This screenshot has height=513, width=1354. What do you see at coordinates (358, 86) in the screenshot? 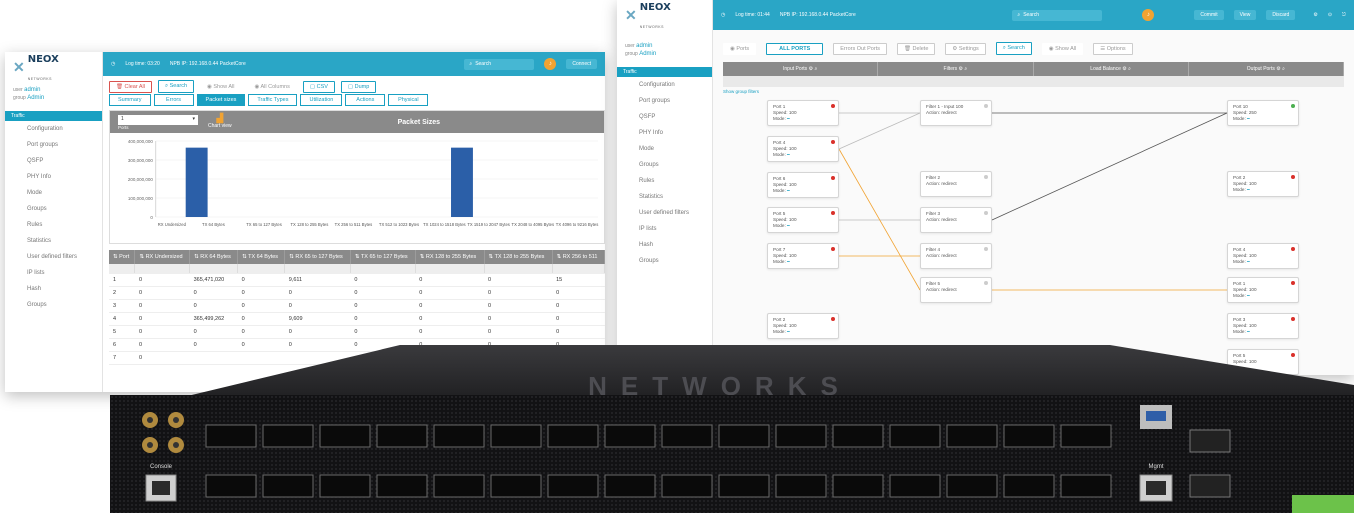
I see `dump-button: ▢ Dump` at bounding box center [358, 86].